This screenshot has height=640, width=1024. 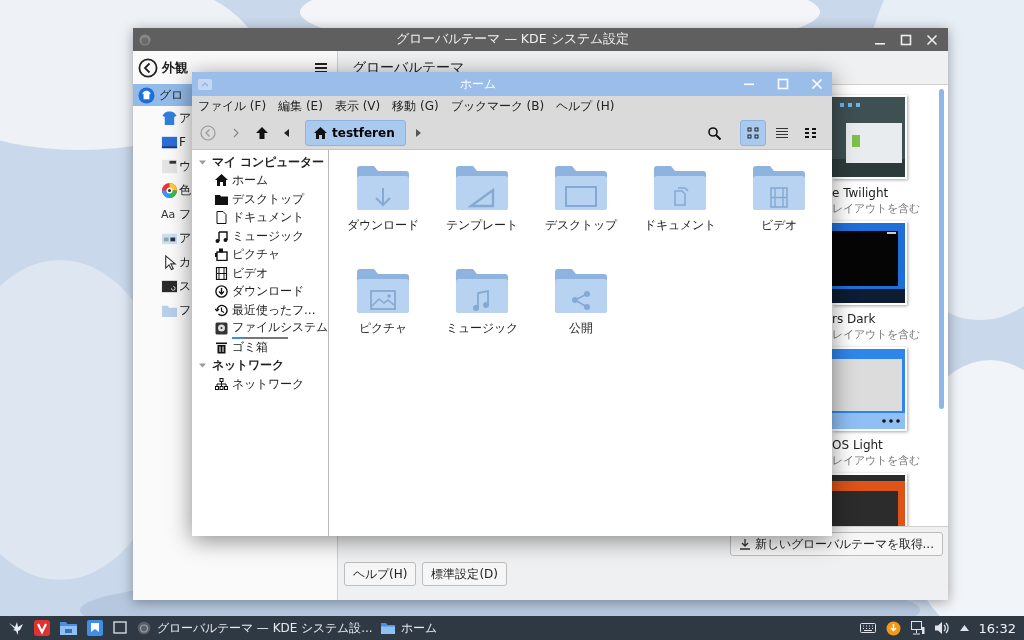 What do you see at coordinates (232, 106) in the screenshot?
I see `menu-item: ファイル (F)` at bounding box center [232, 106].